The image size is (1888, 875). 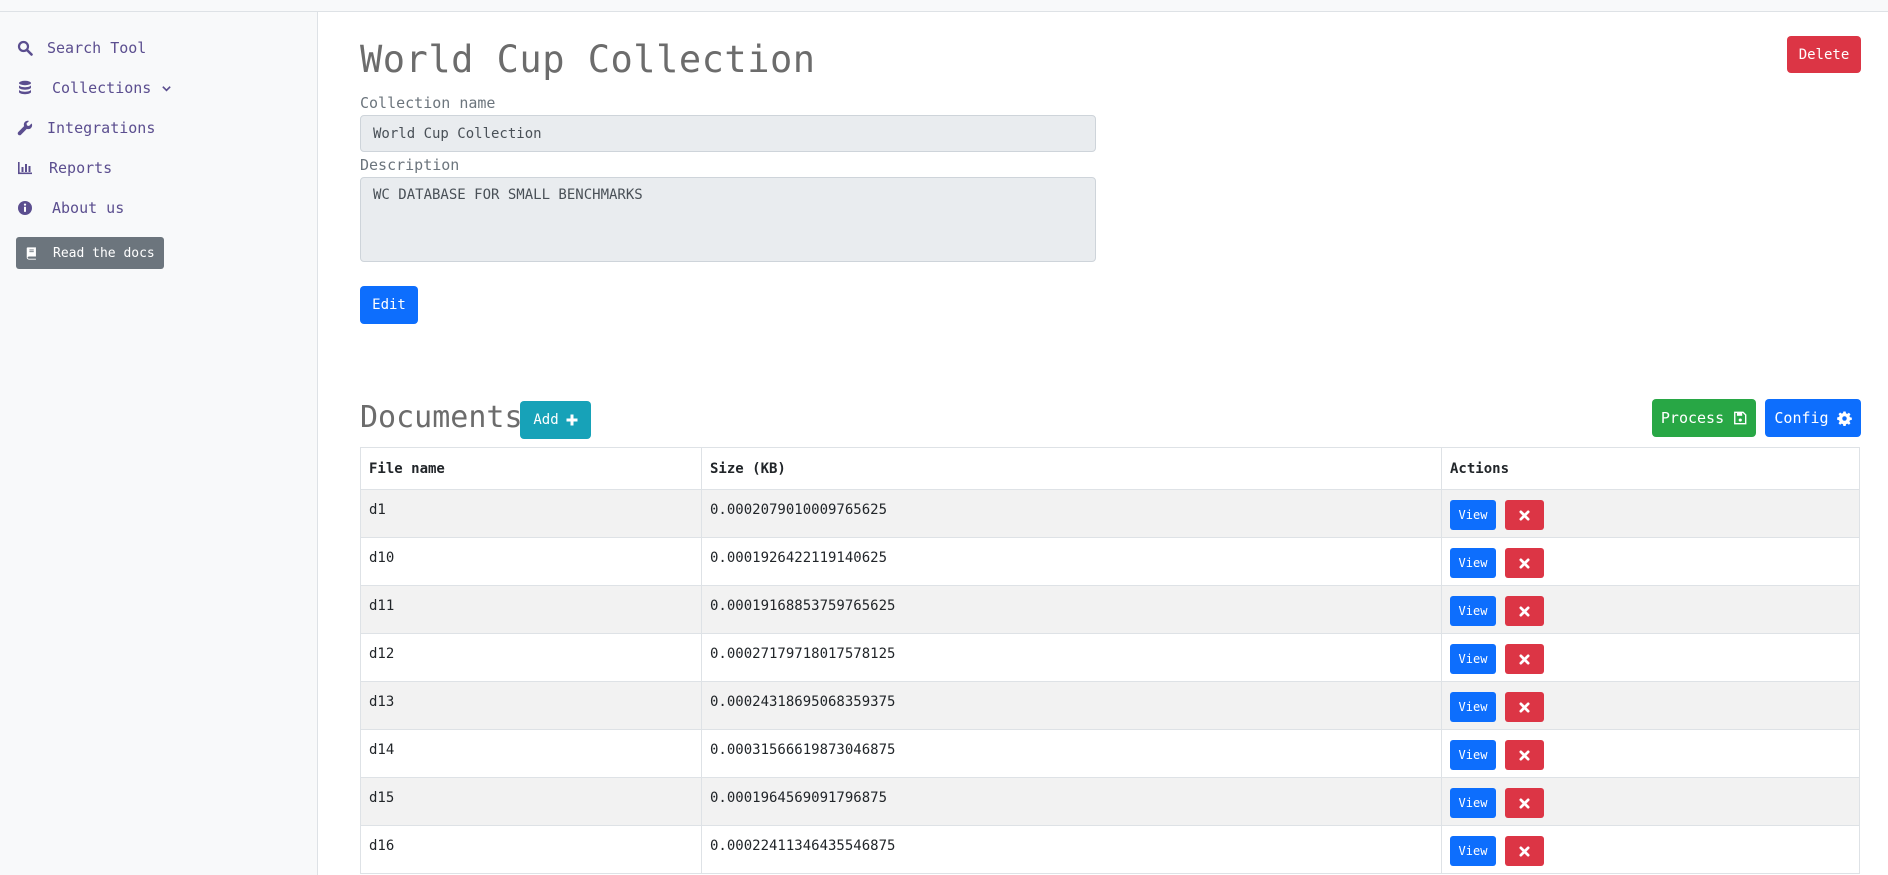 I want to click on size-cell: 0.0001964569091796875, so click(x=1071, y=801).